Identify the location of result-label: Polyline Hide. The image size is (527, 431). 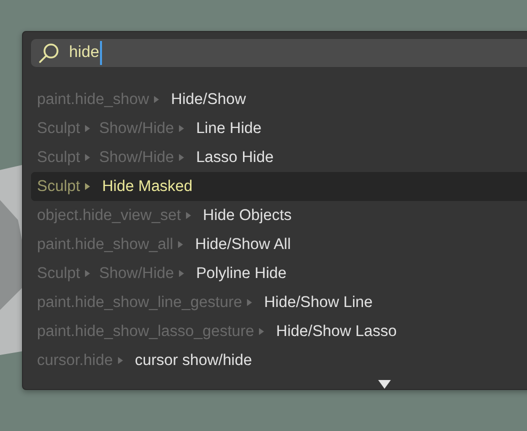
(241, 273).